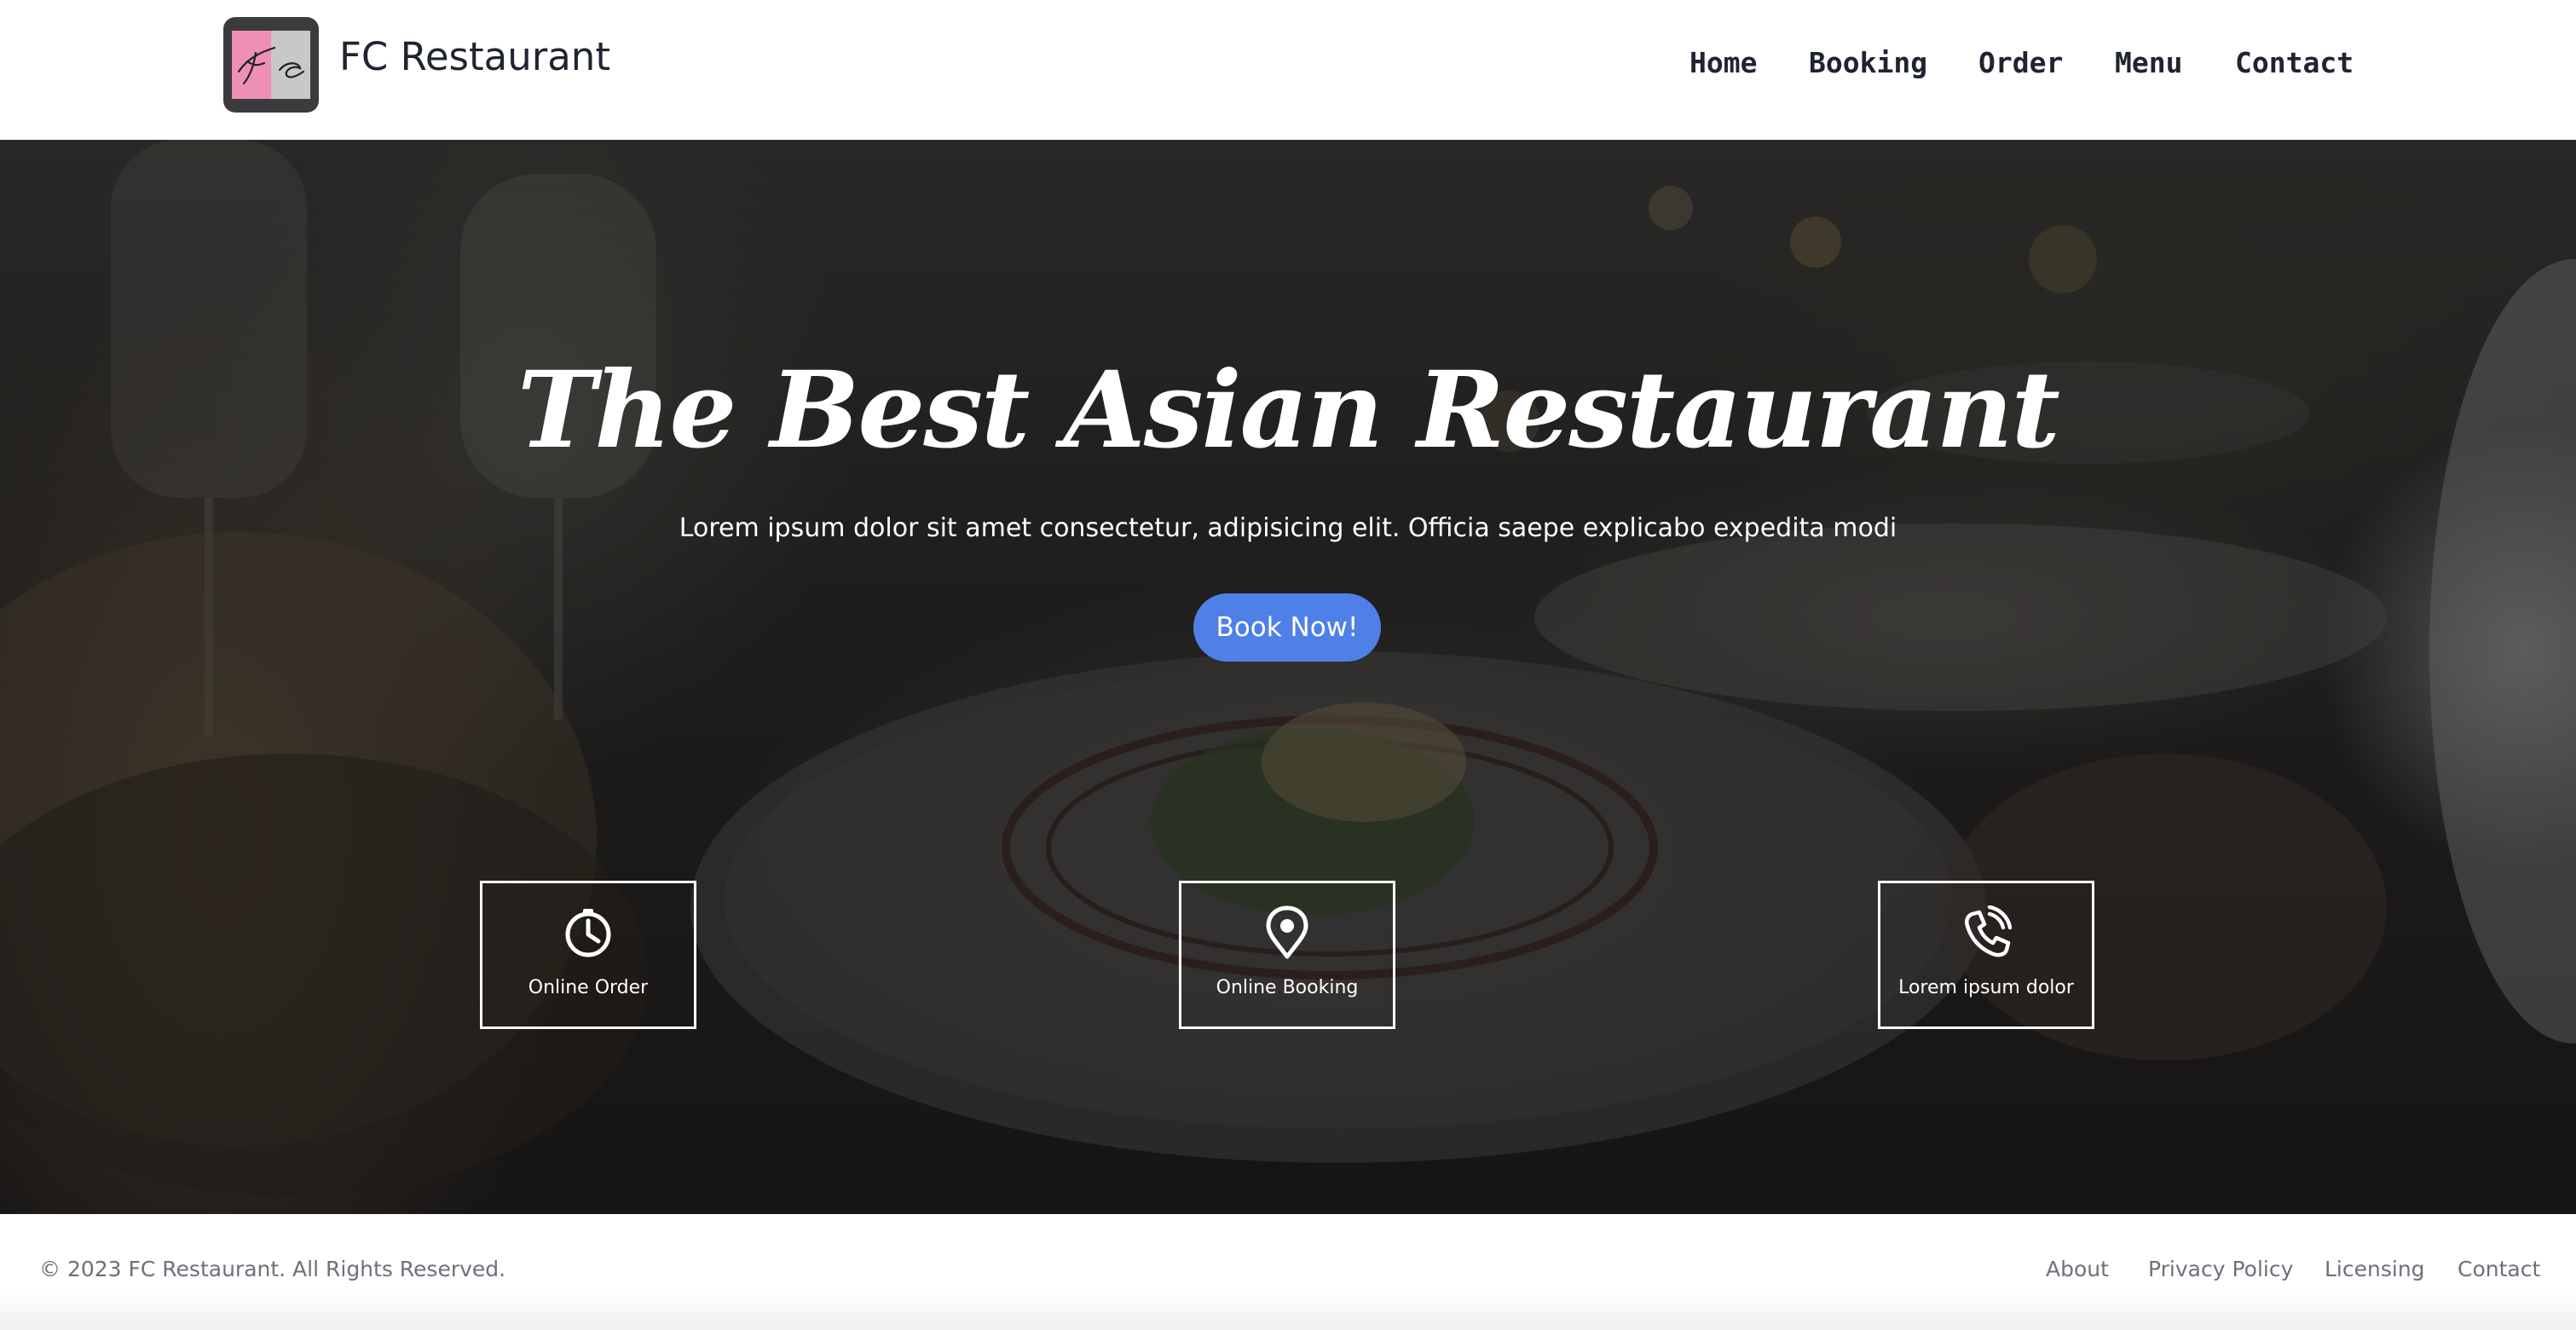 This screenshot has height=1330, width=2576. What do you see at coordinates (1988, 931) in the screenshot?
I see `phone-call-icon` at bounding box center [1988, 931].